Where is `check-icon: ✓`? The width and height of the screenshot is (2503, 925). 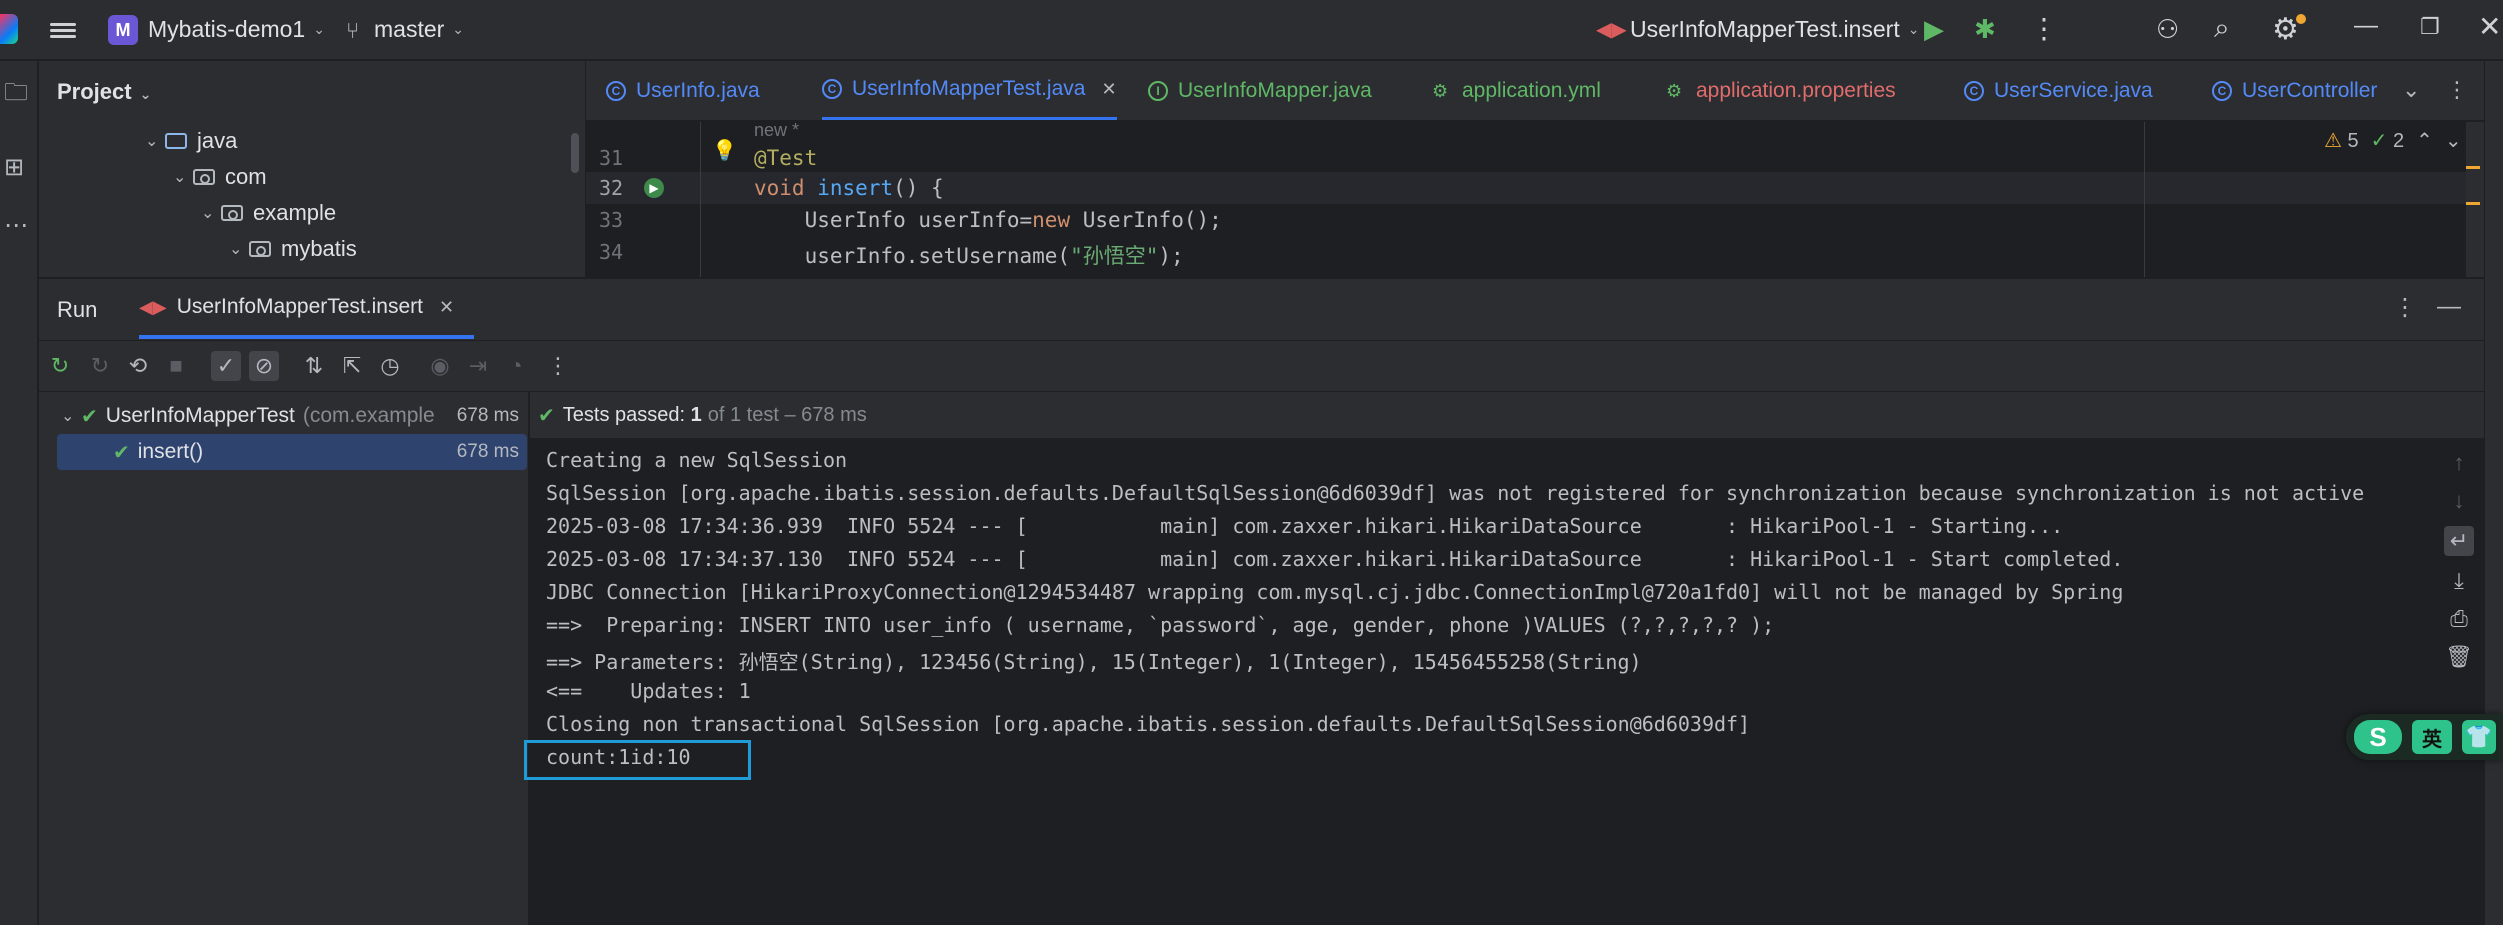 check-icon: ✓ is located at coordinates (2379, 141).